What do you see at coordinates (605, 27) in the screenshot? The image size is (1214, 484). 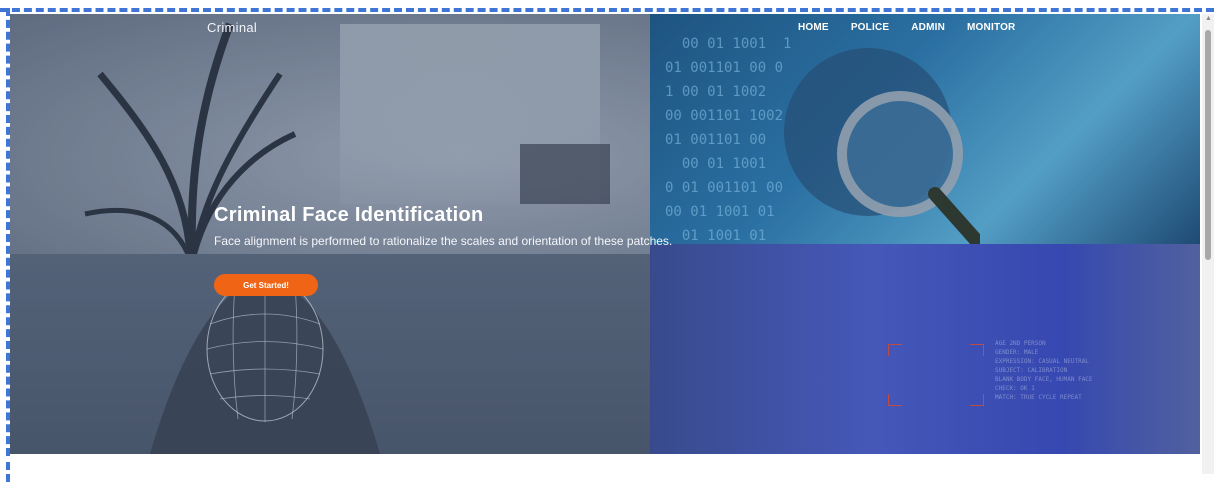 I see `top-navbar: Criminal HOME POLICE ADMIN MONITOR` at bounding box center [605, 27].